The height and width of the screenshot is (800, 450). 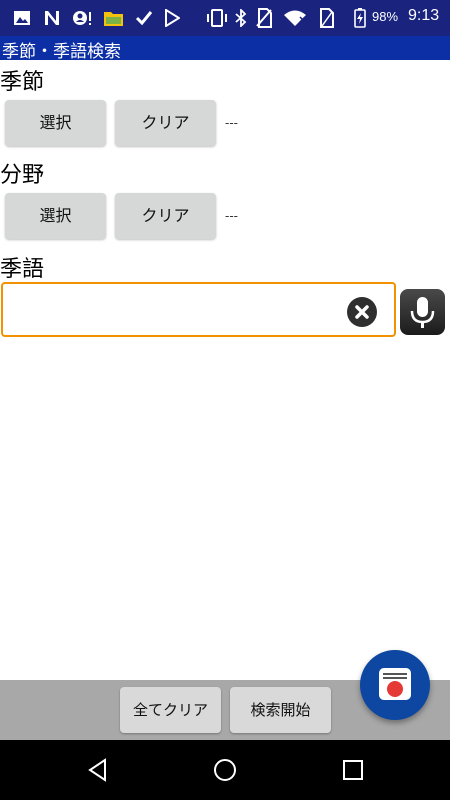 I want to click on play-store-icon, so click(x=172, y=18).